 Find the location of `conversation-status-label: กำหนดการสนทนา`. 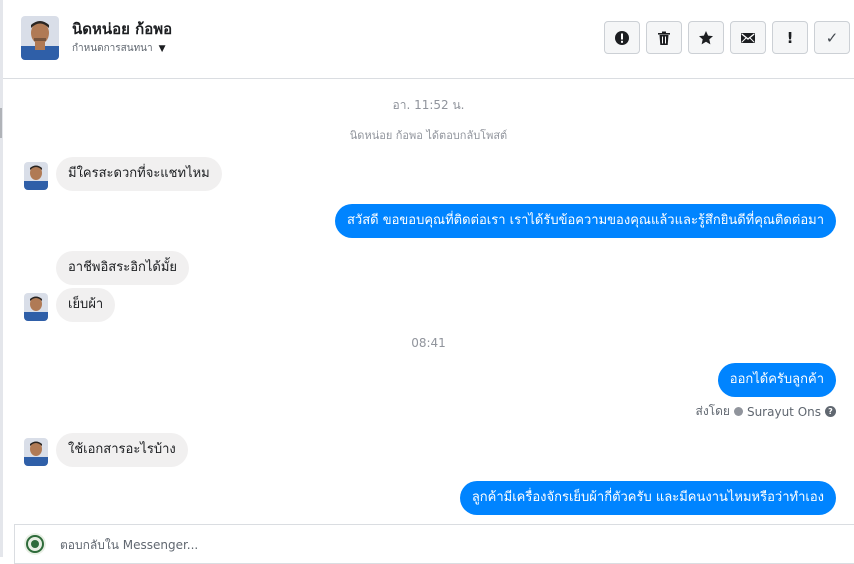

conversation-status-label: กำหนดการสนทนา is located at coordinates (112, 48).